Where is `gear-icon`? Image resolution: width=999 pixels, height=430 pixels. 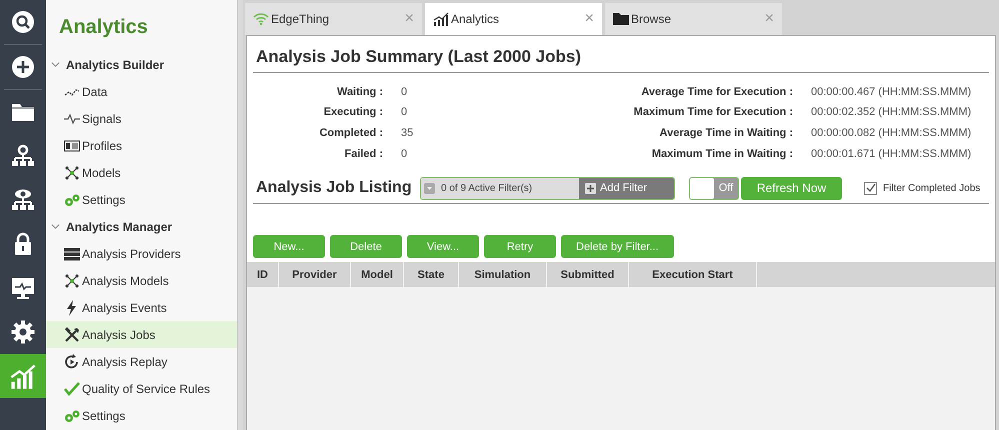 gear-icon is located at coordinates (23, 332).